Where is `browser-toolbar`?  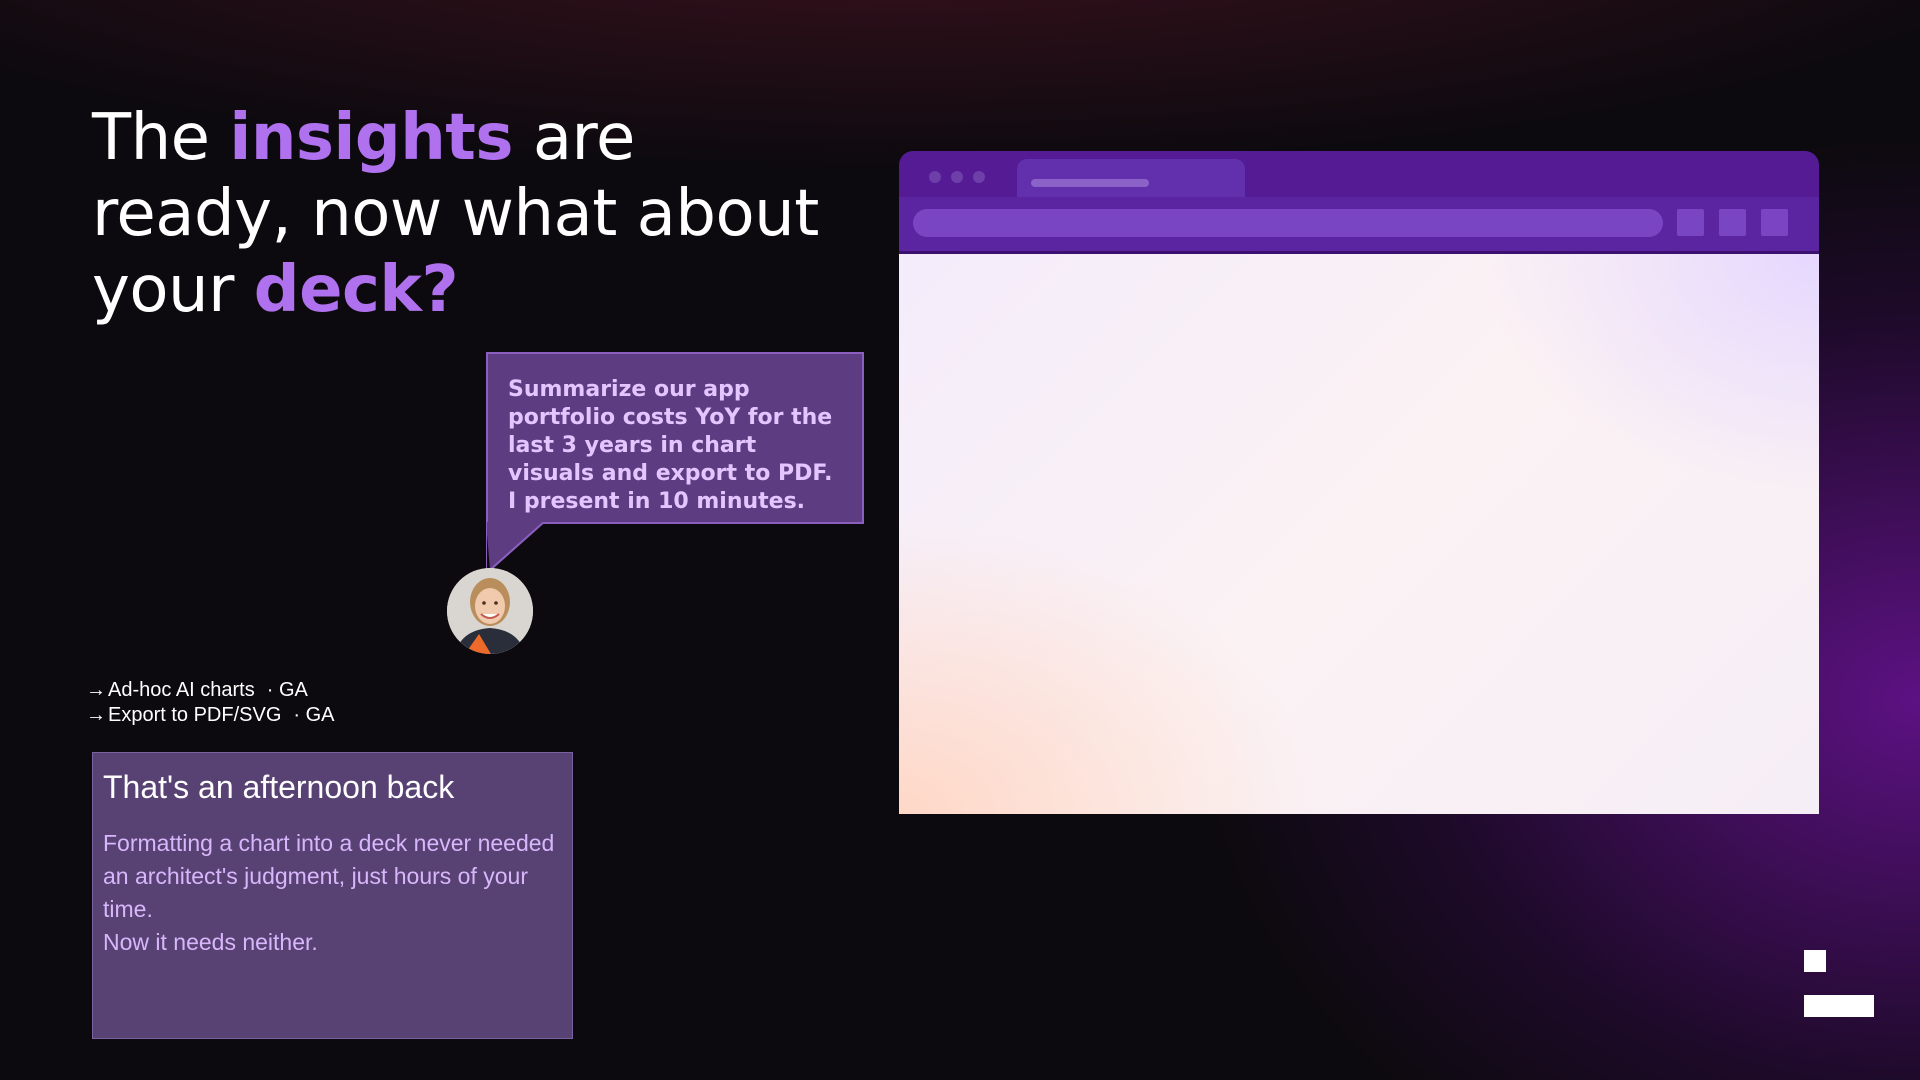 browser-toolbar is located at coordinates (1359, 224).